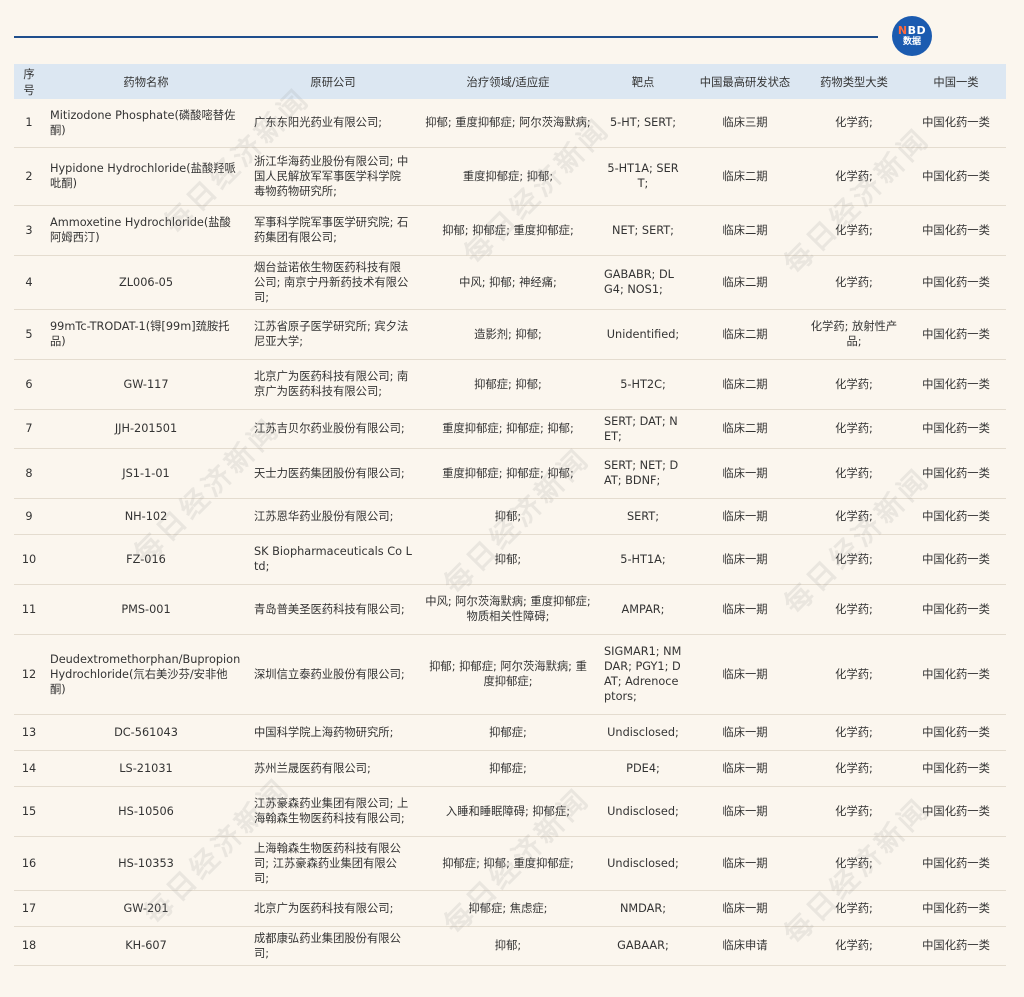 This screenshot has width=1024, height=997. Describe the element at coordinates (146, 811) in the screenshot. I see `cell-drug-name: HS-10506` at that location.